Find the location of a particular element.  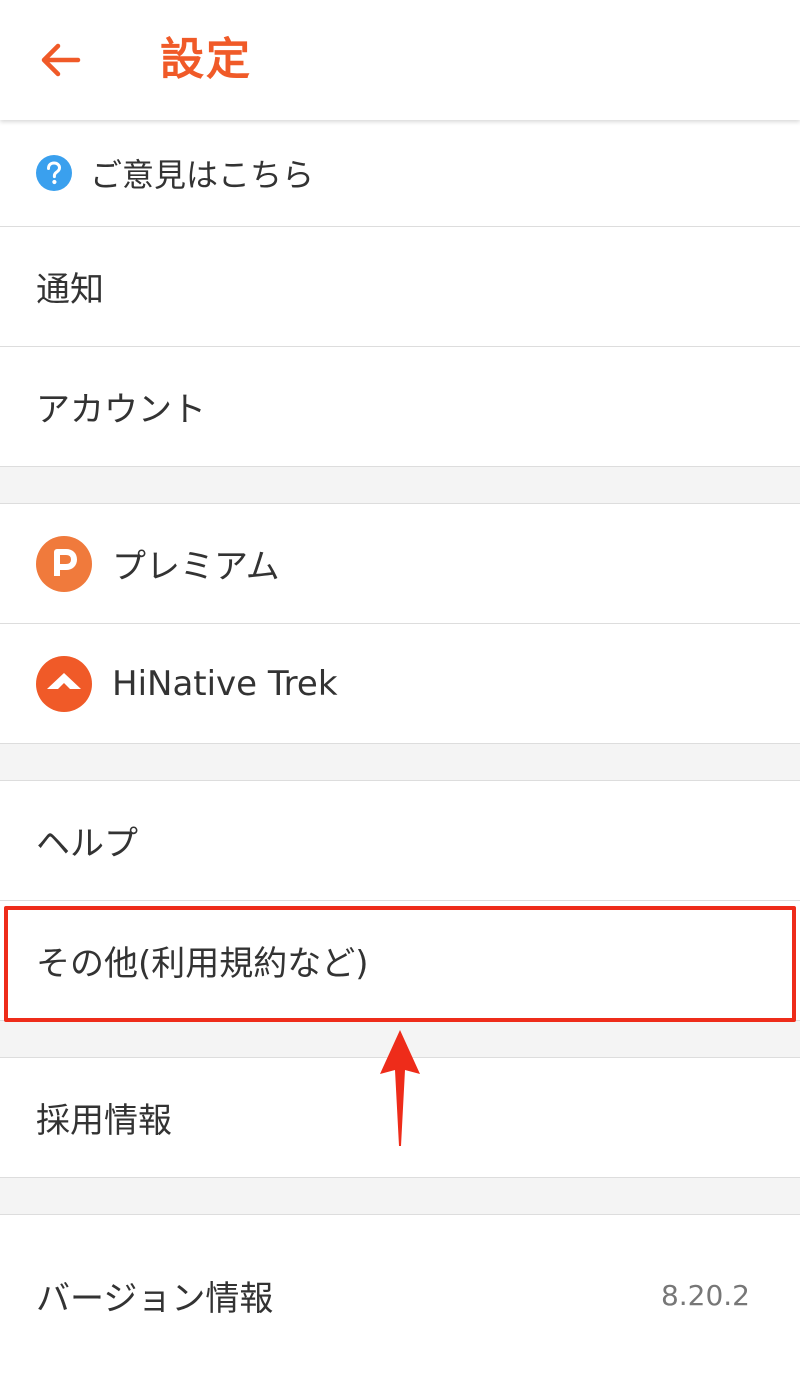

settings-item-label: アカウント is located at coordinates (121, 410).